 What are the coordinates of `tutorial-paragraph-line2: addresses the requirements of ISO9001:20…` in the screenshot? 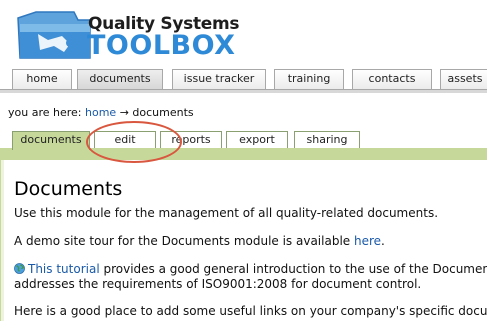 It's located at (218, 284).